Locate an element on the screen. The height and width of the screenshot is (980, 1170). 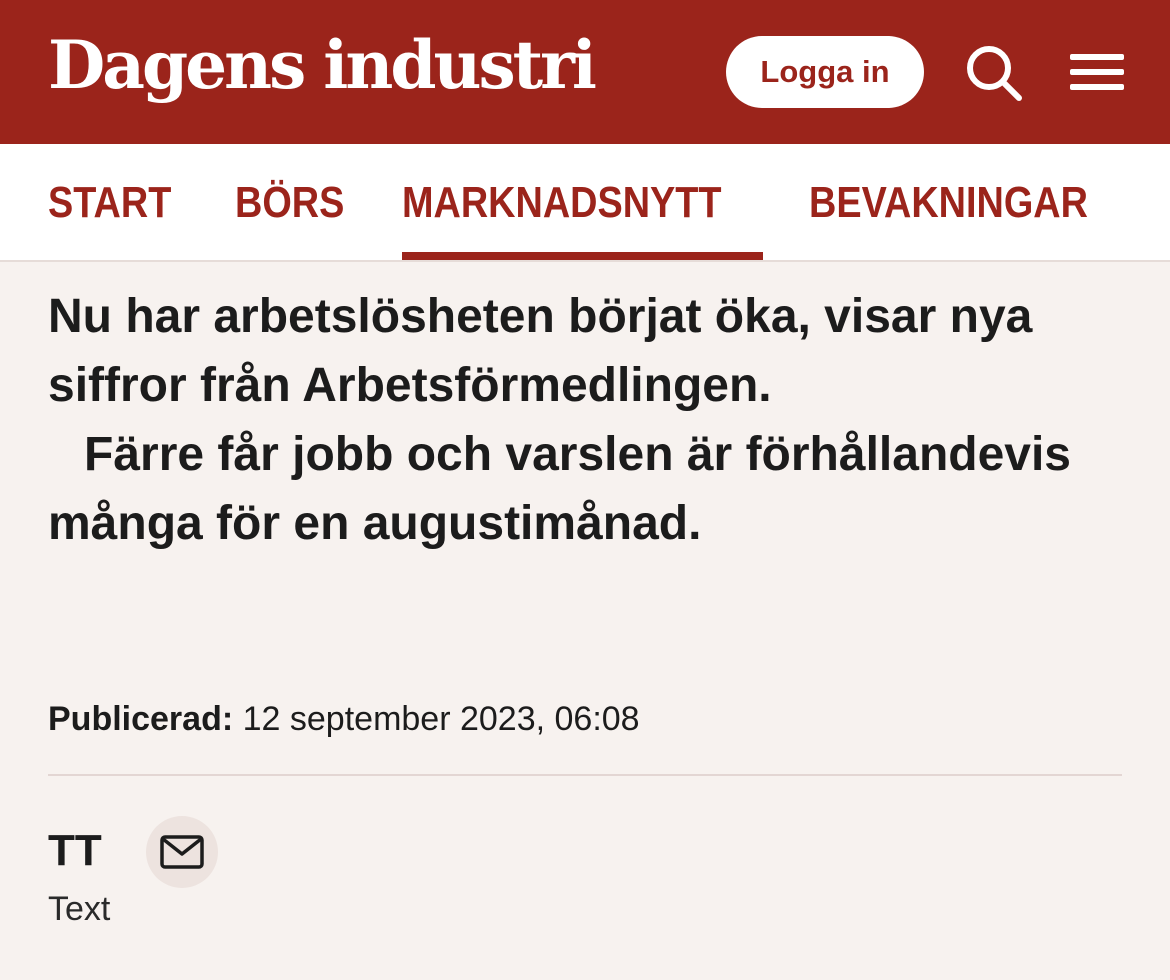
published-label: Publicerad: is located at coordinates (141, 719).